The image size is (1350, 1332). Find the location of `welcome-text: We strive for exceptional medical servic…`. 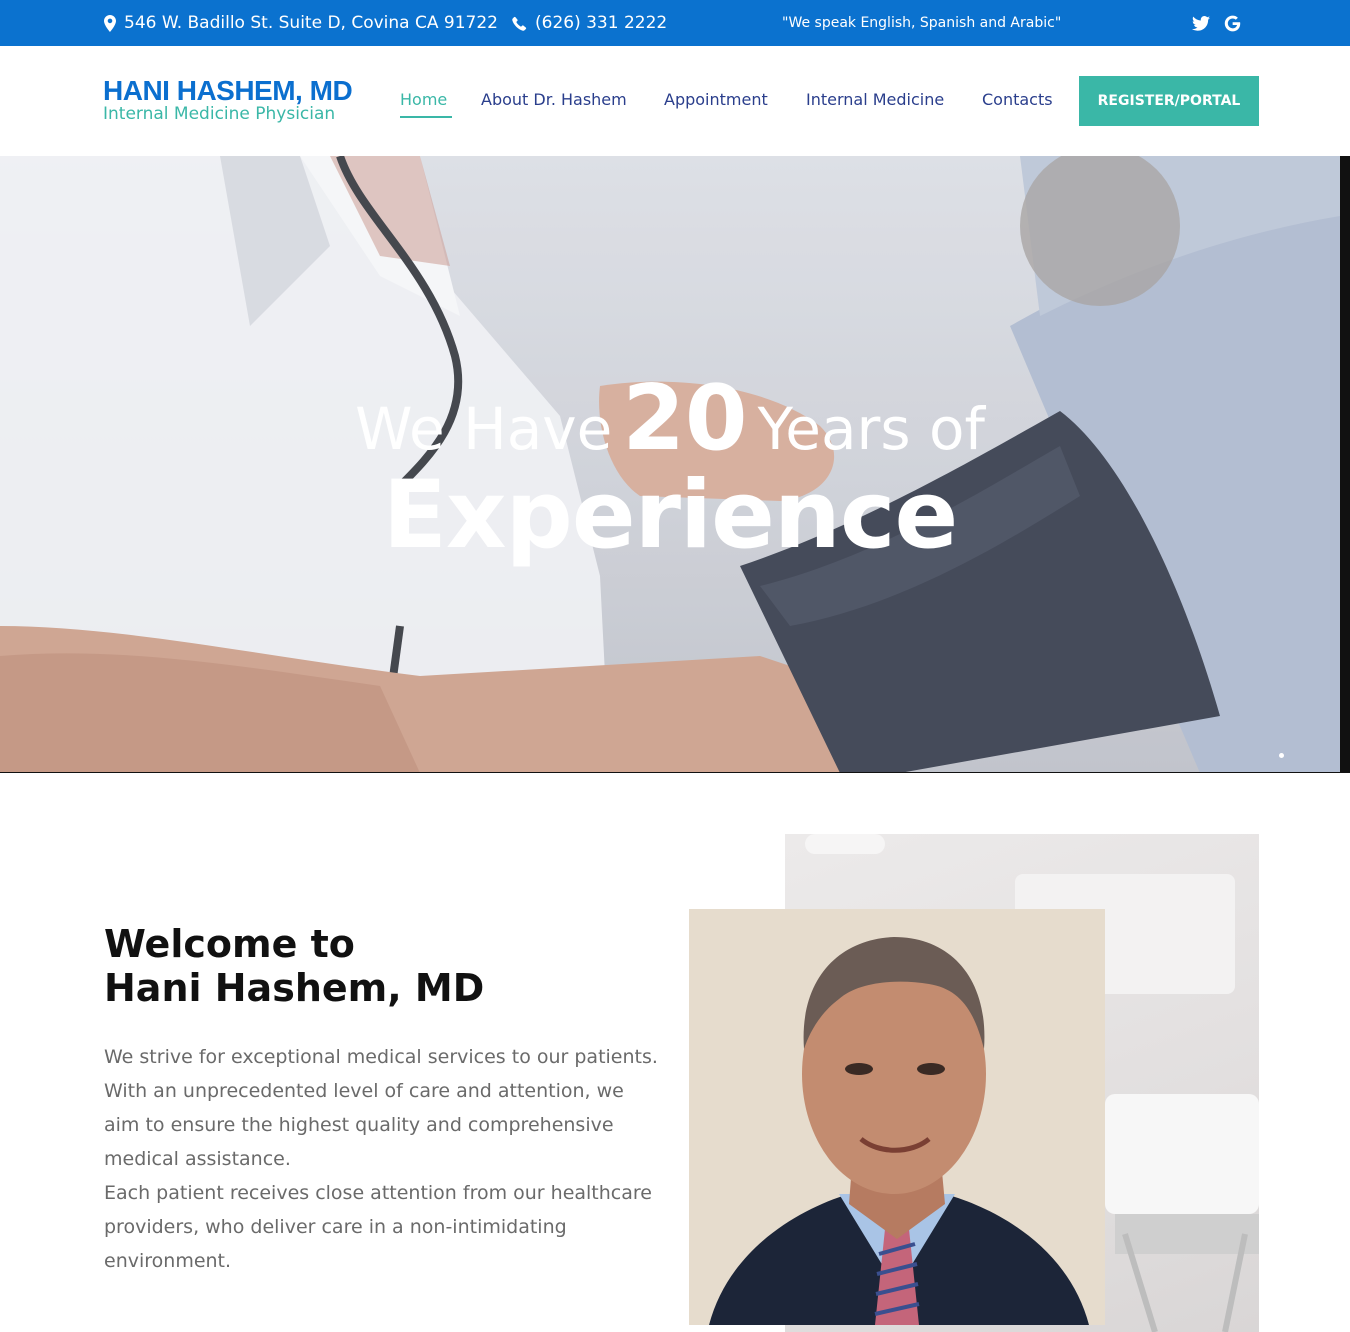

welcome-text: We strive for exceptional medical servic… is located at coordinates (384, 1159).